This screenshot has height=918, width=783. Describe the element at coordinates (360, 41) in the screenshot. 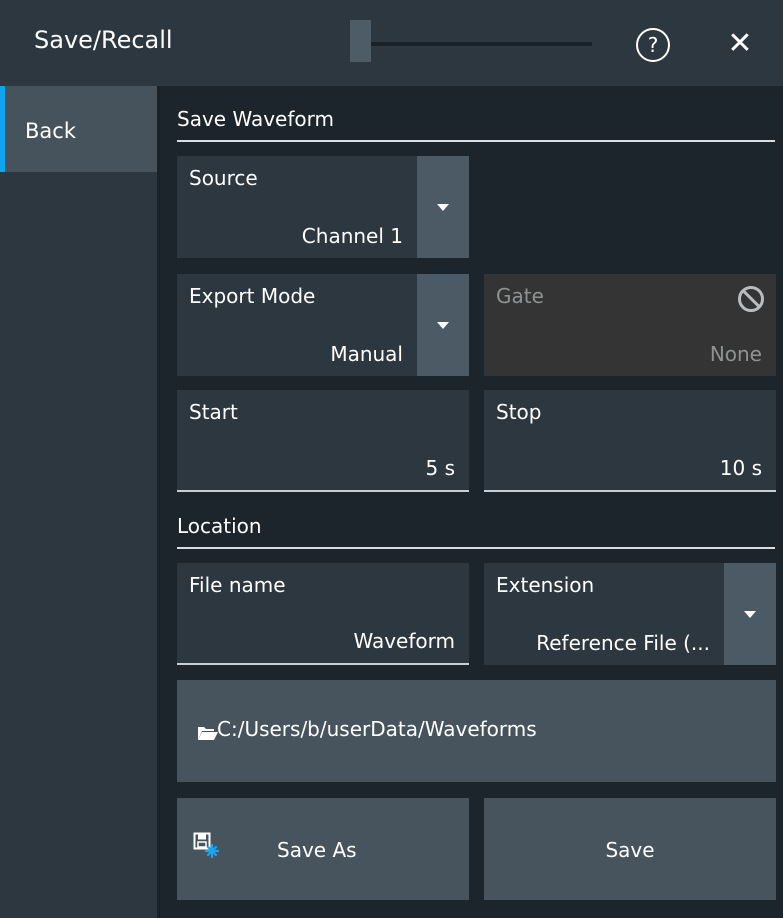

I see `dialog-slider-handle` at that location.